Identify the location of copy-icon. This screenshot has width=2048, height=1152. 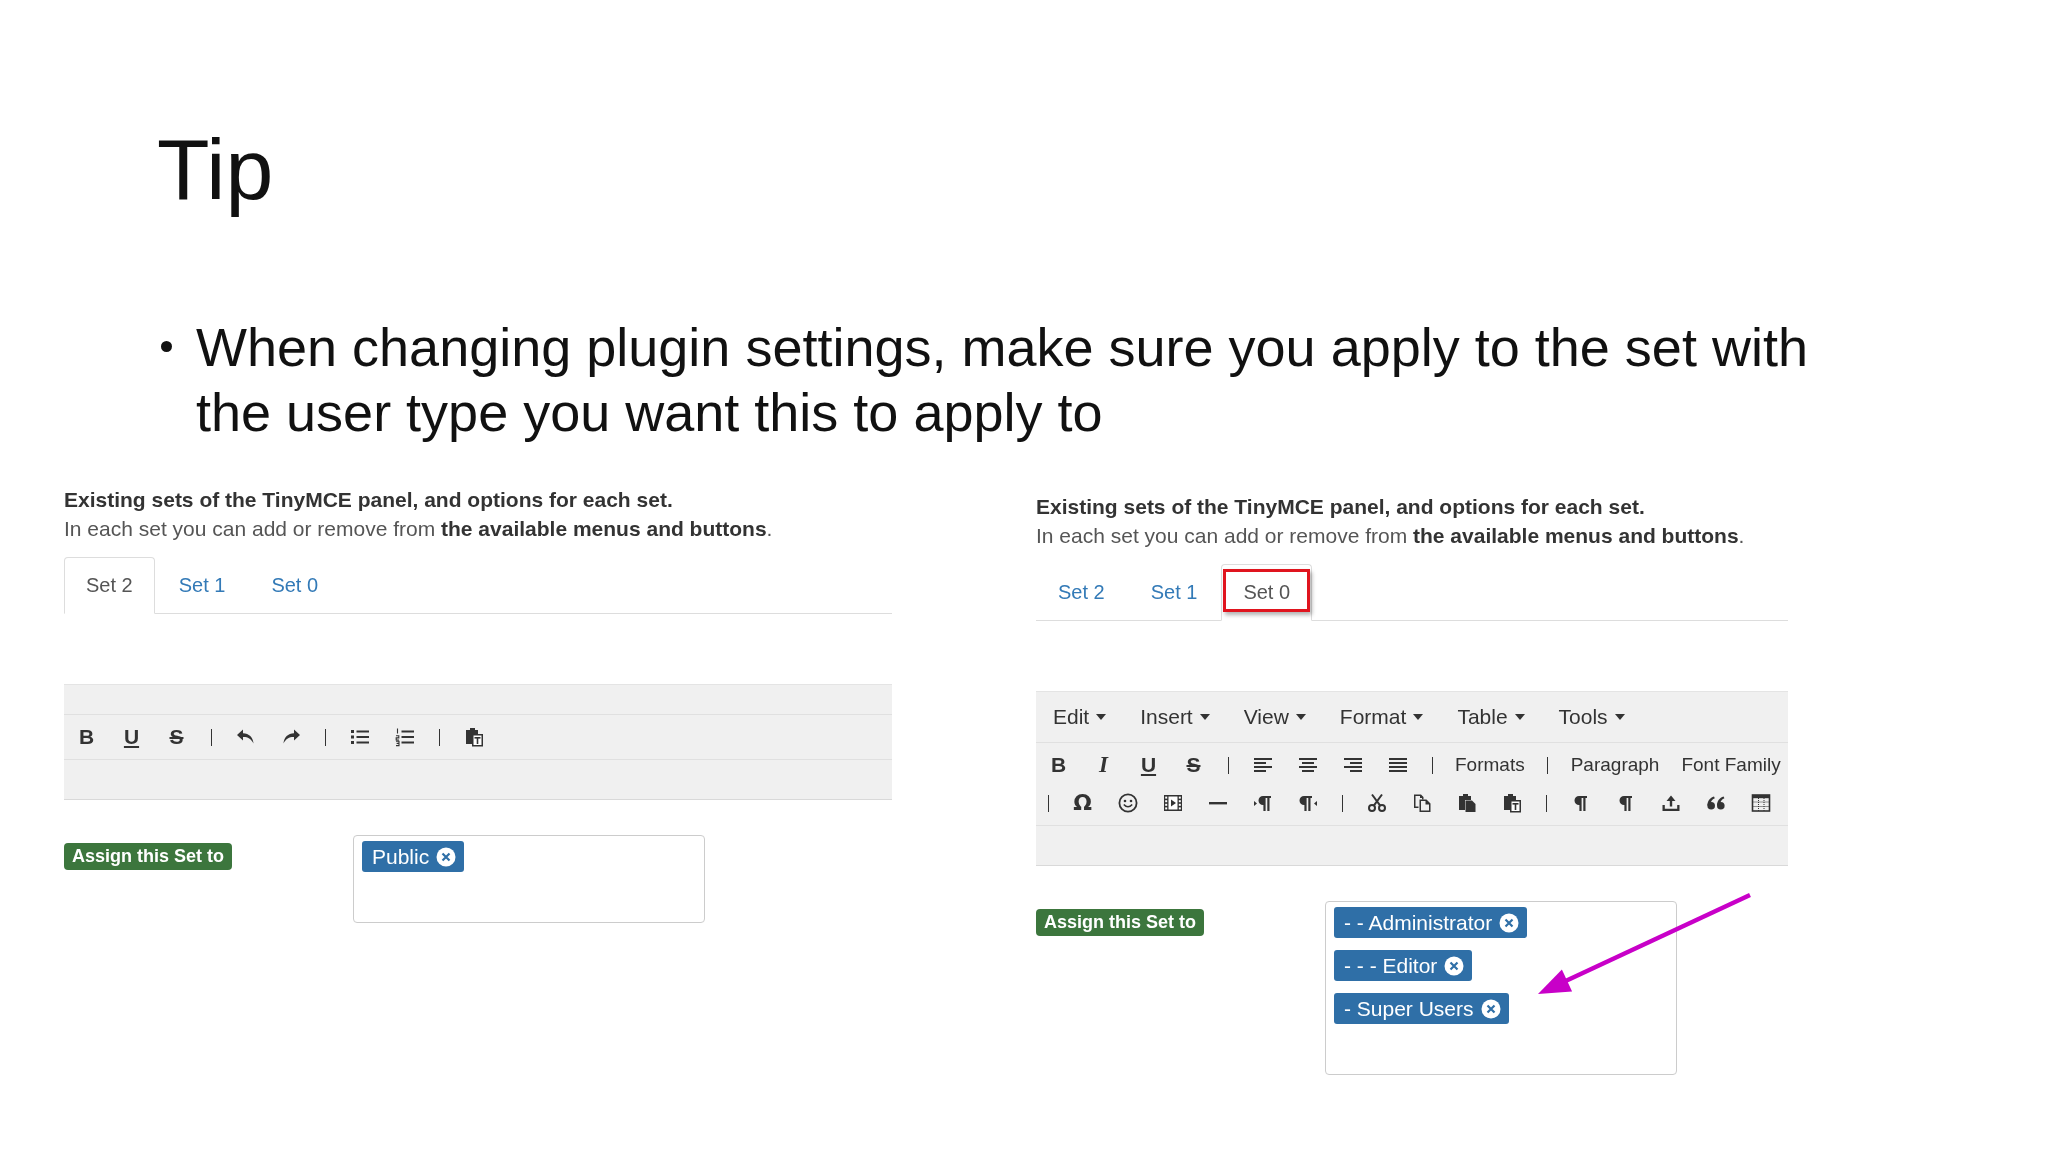
(1421, 803).